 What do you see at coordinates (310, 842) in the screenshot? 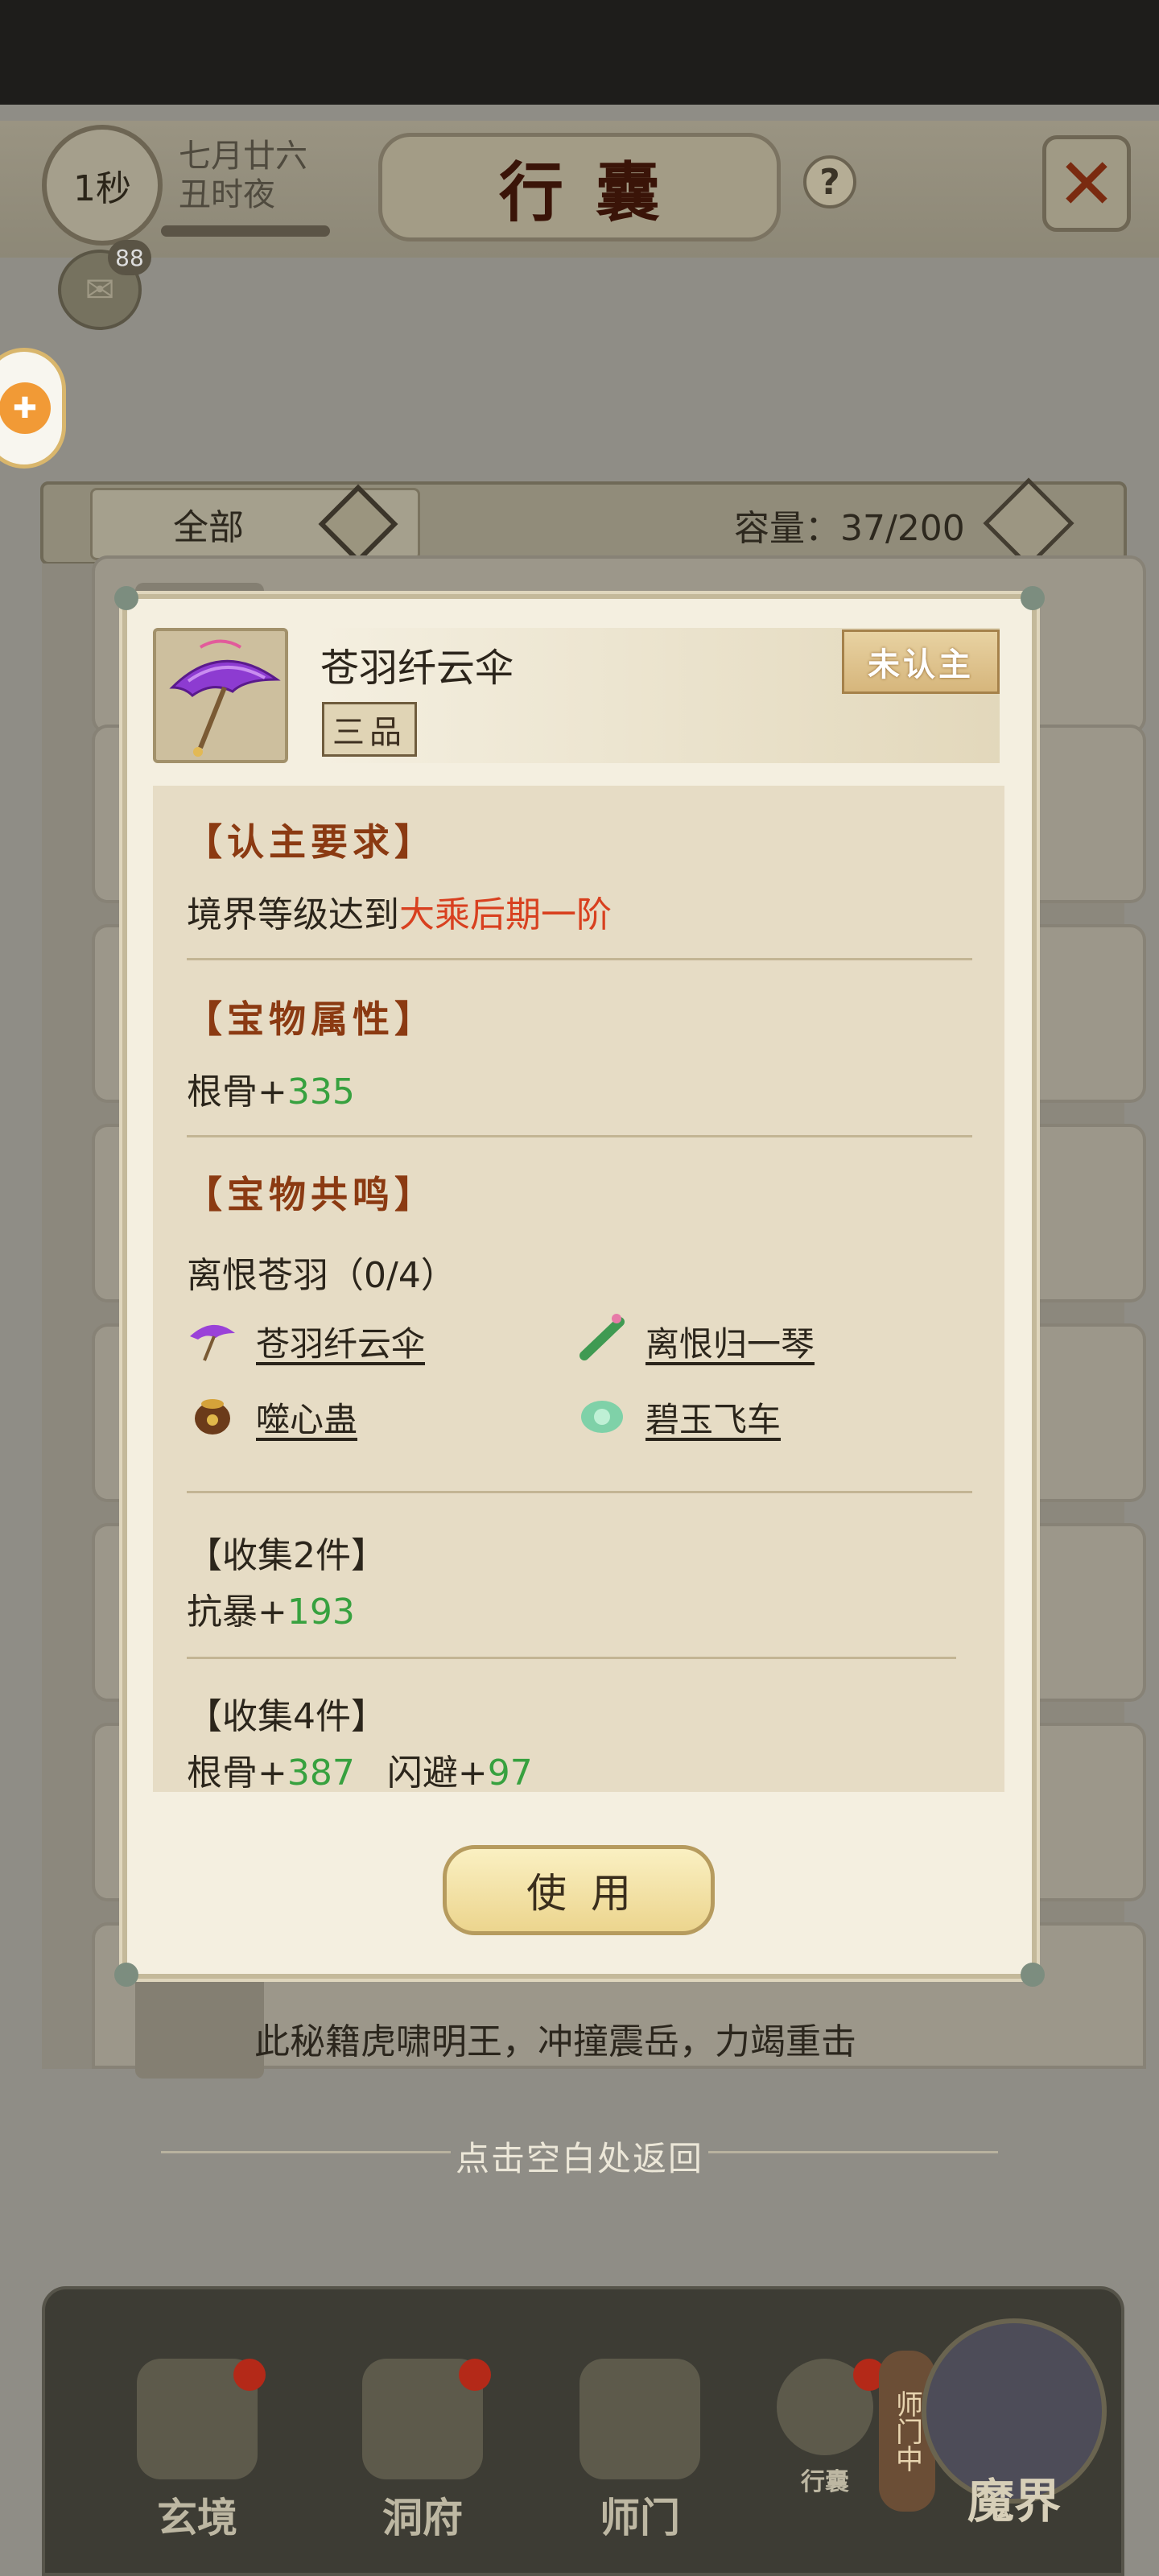
I see `requirement-title: 【认主要求】` at bounding box center [310, 842].